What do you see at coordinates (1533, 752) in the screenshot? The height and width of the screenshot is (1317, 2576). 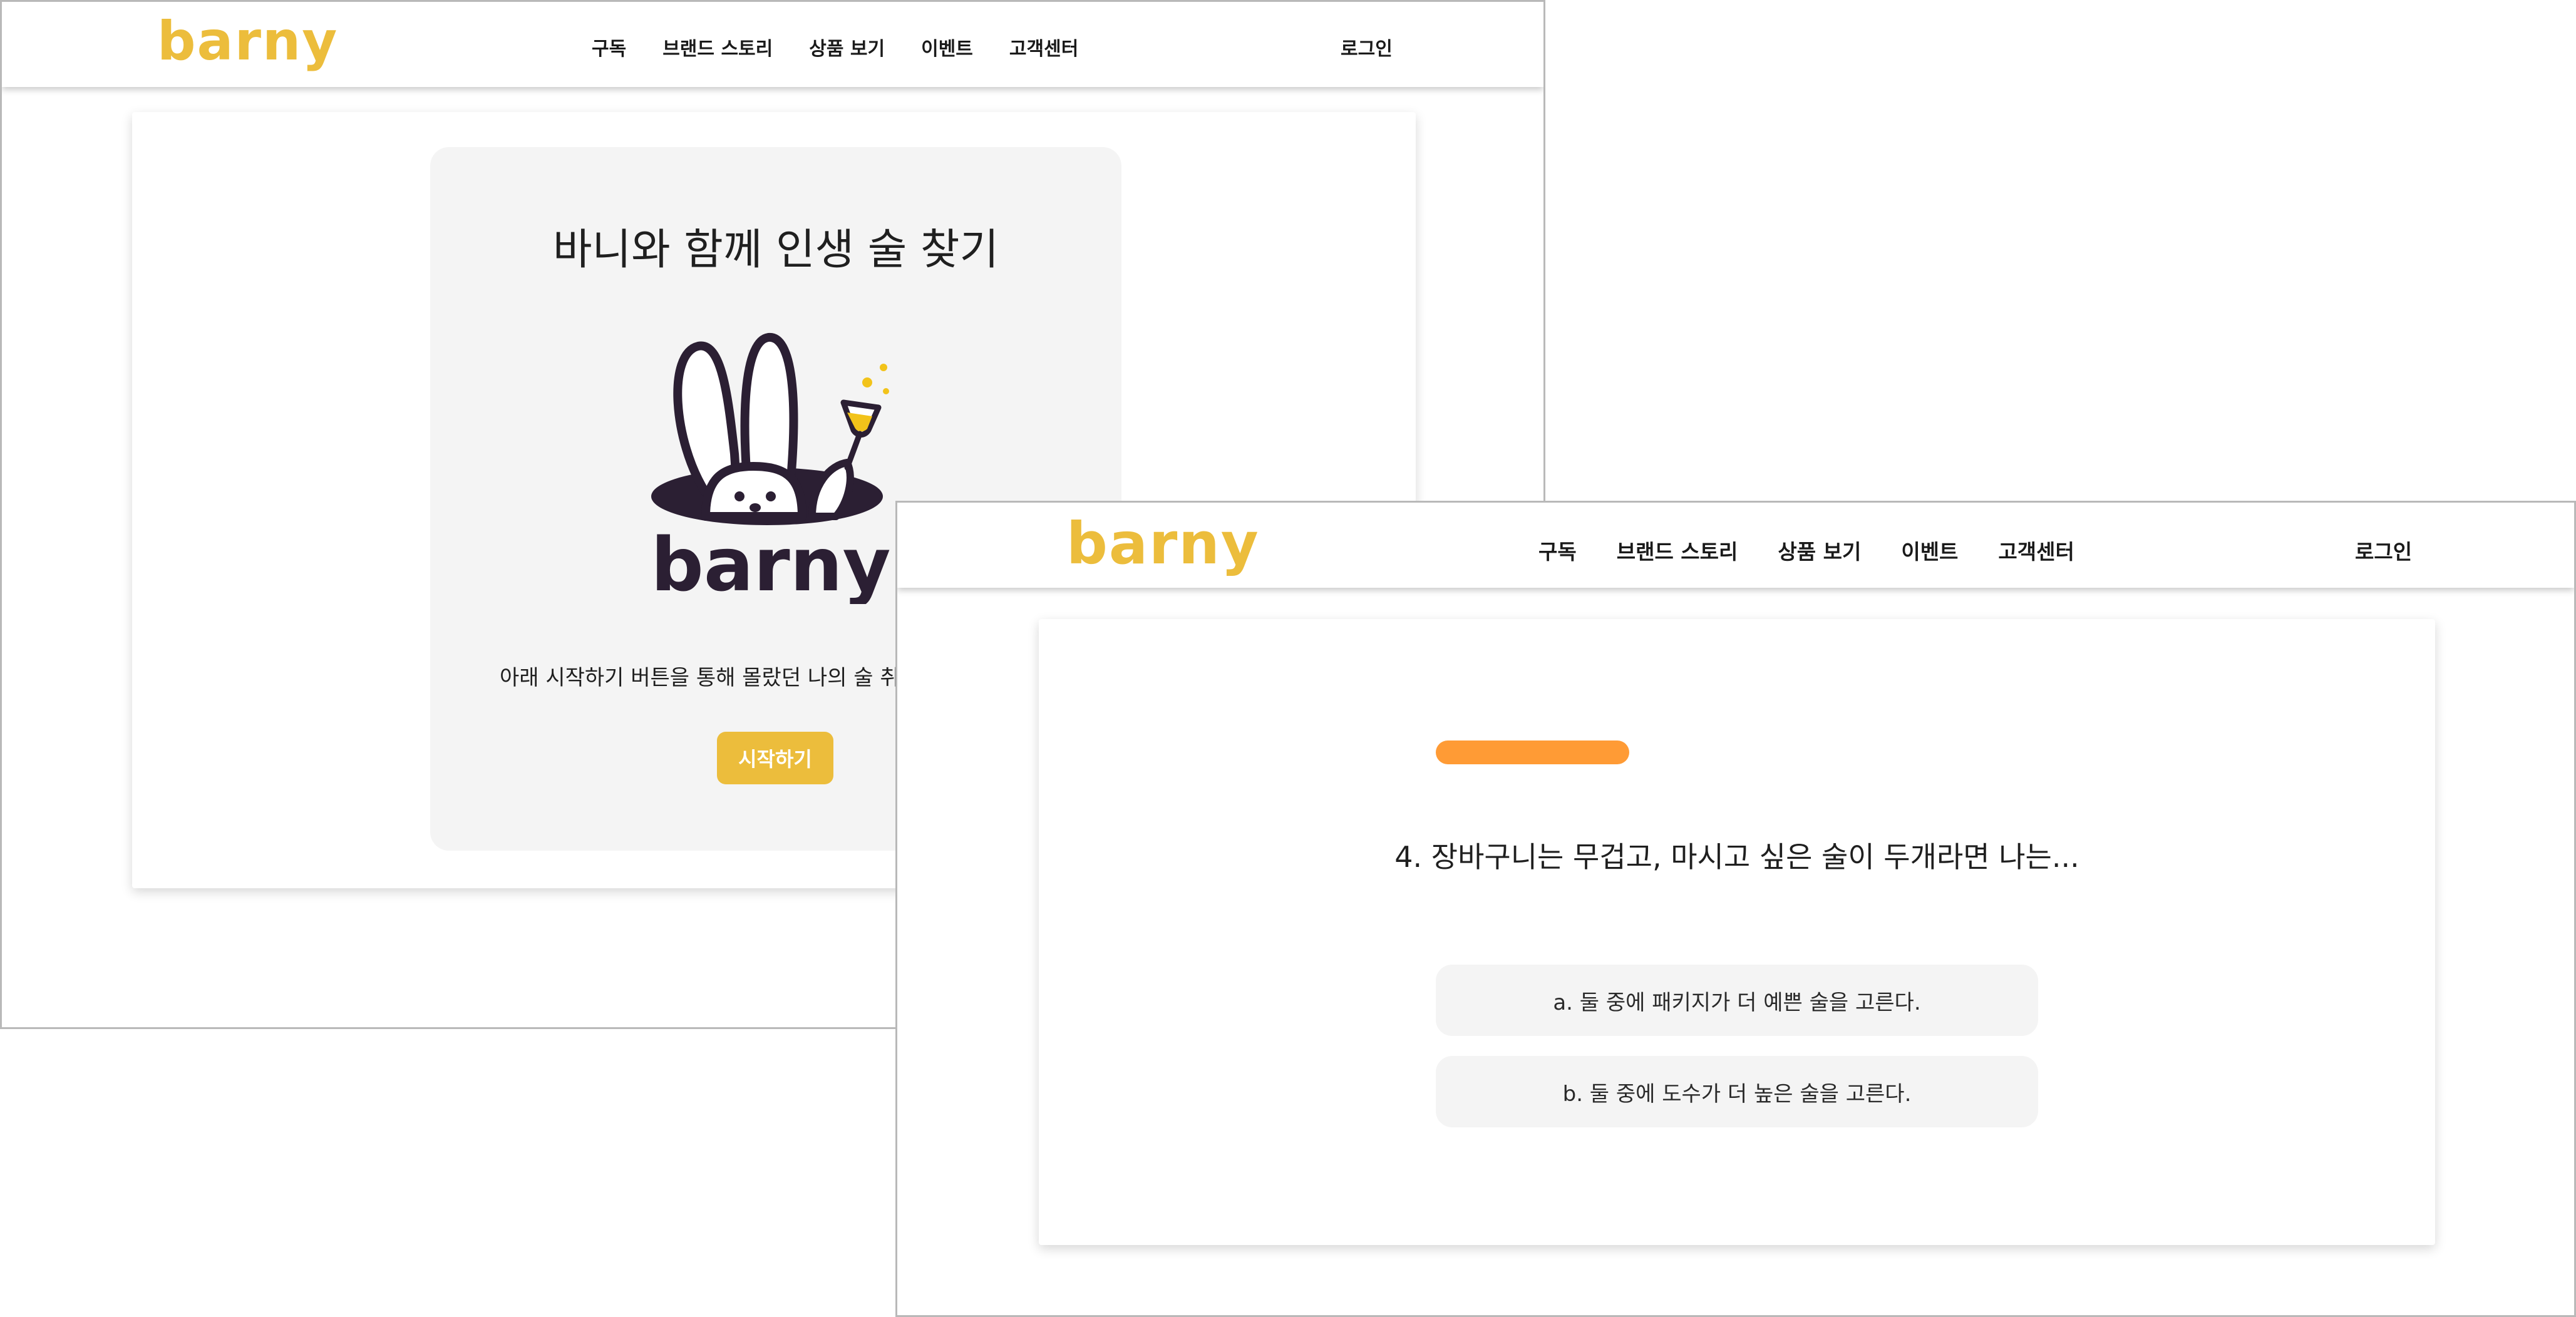 I see `quiz-progress-fill` at bounding box center [1533, 752].